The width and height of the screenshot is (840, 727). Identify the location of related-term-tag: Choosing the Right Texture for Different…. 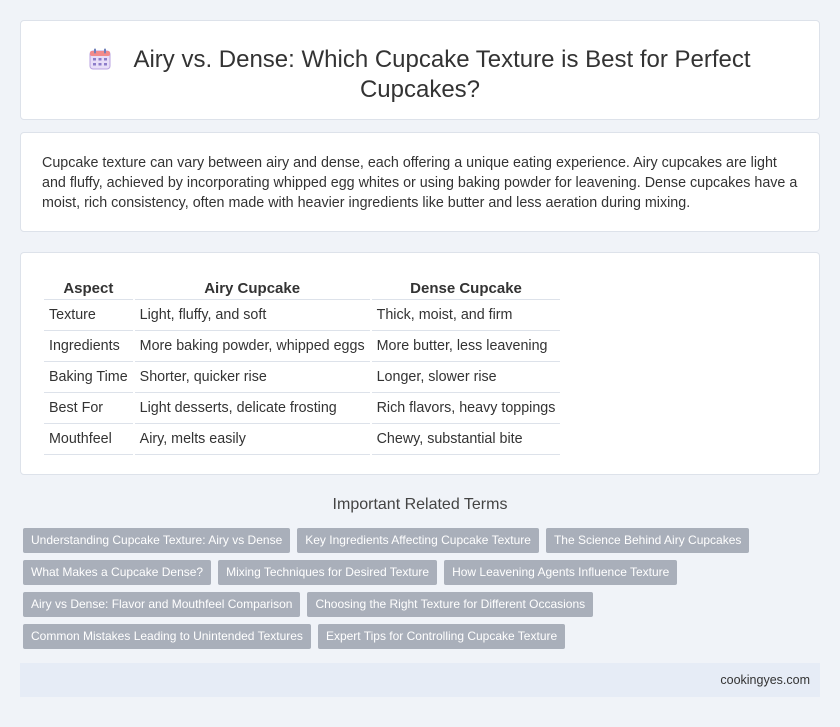
(450, 604).